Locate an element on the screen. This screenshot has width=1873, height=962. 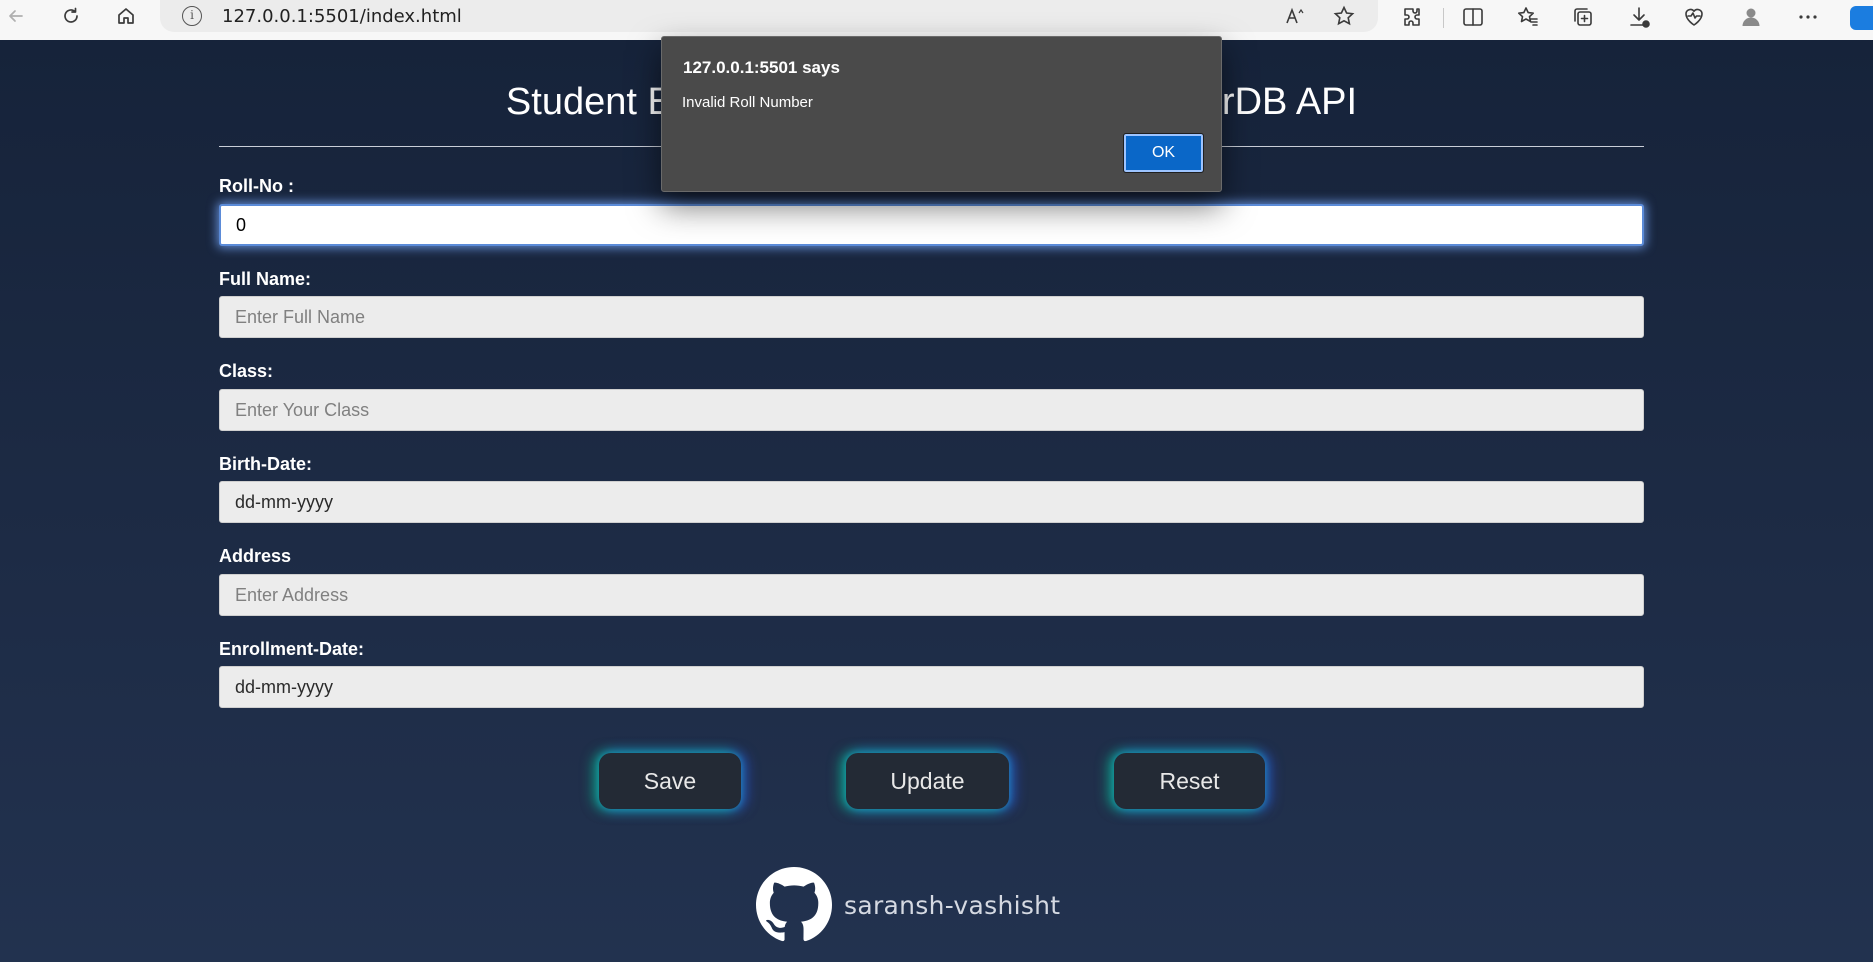
dialog-title: 127.0.0.1:5501 says is located at coordinates (761, 67).